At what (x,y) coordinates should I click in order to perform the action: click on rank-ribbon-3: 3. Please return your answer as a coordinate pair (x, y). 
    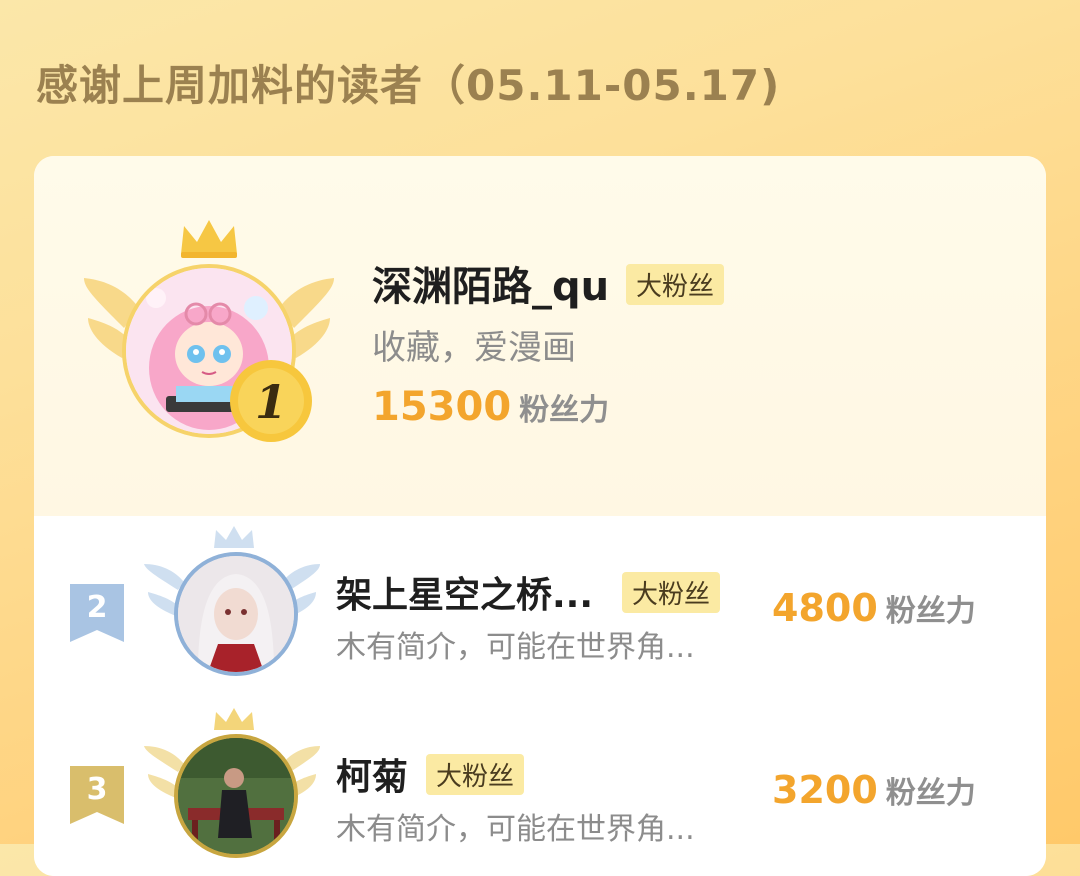
    Looking at the image, I should click on (97, 795).